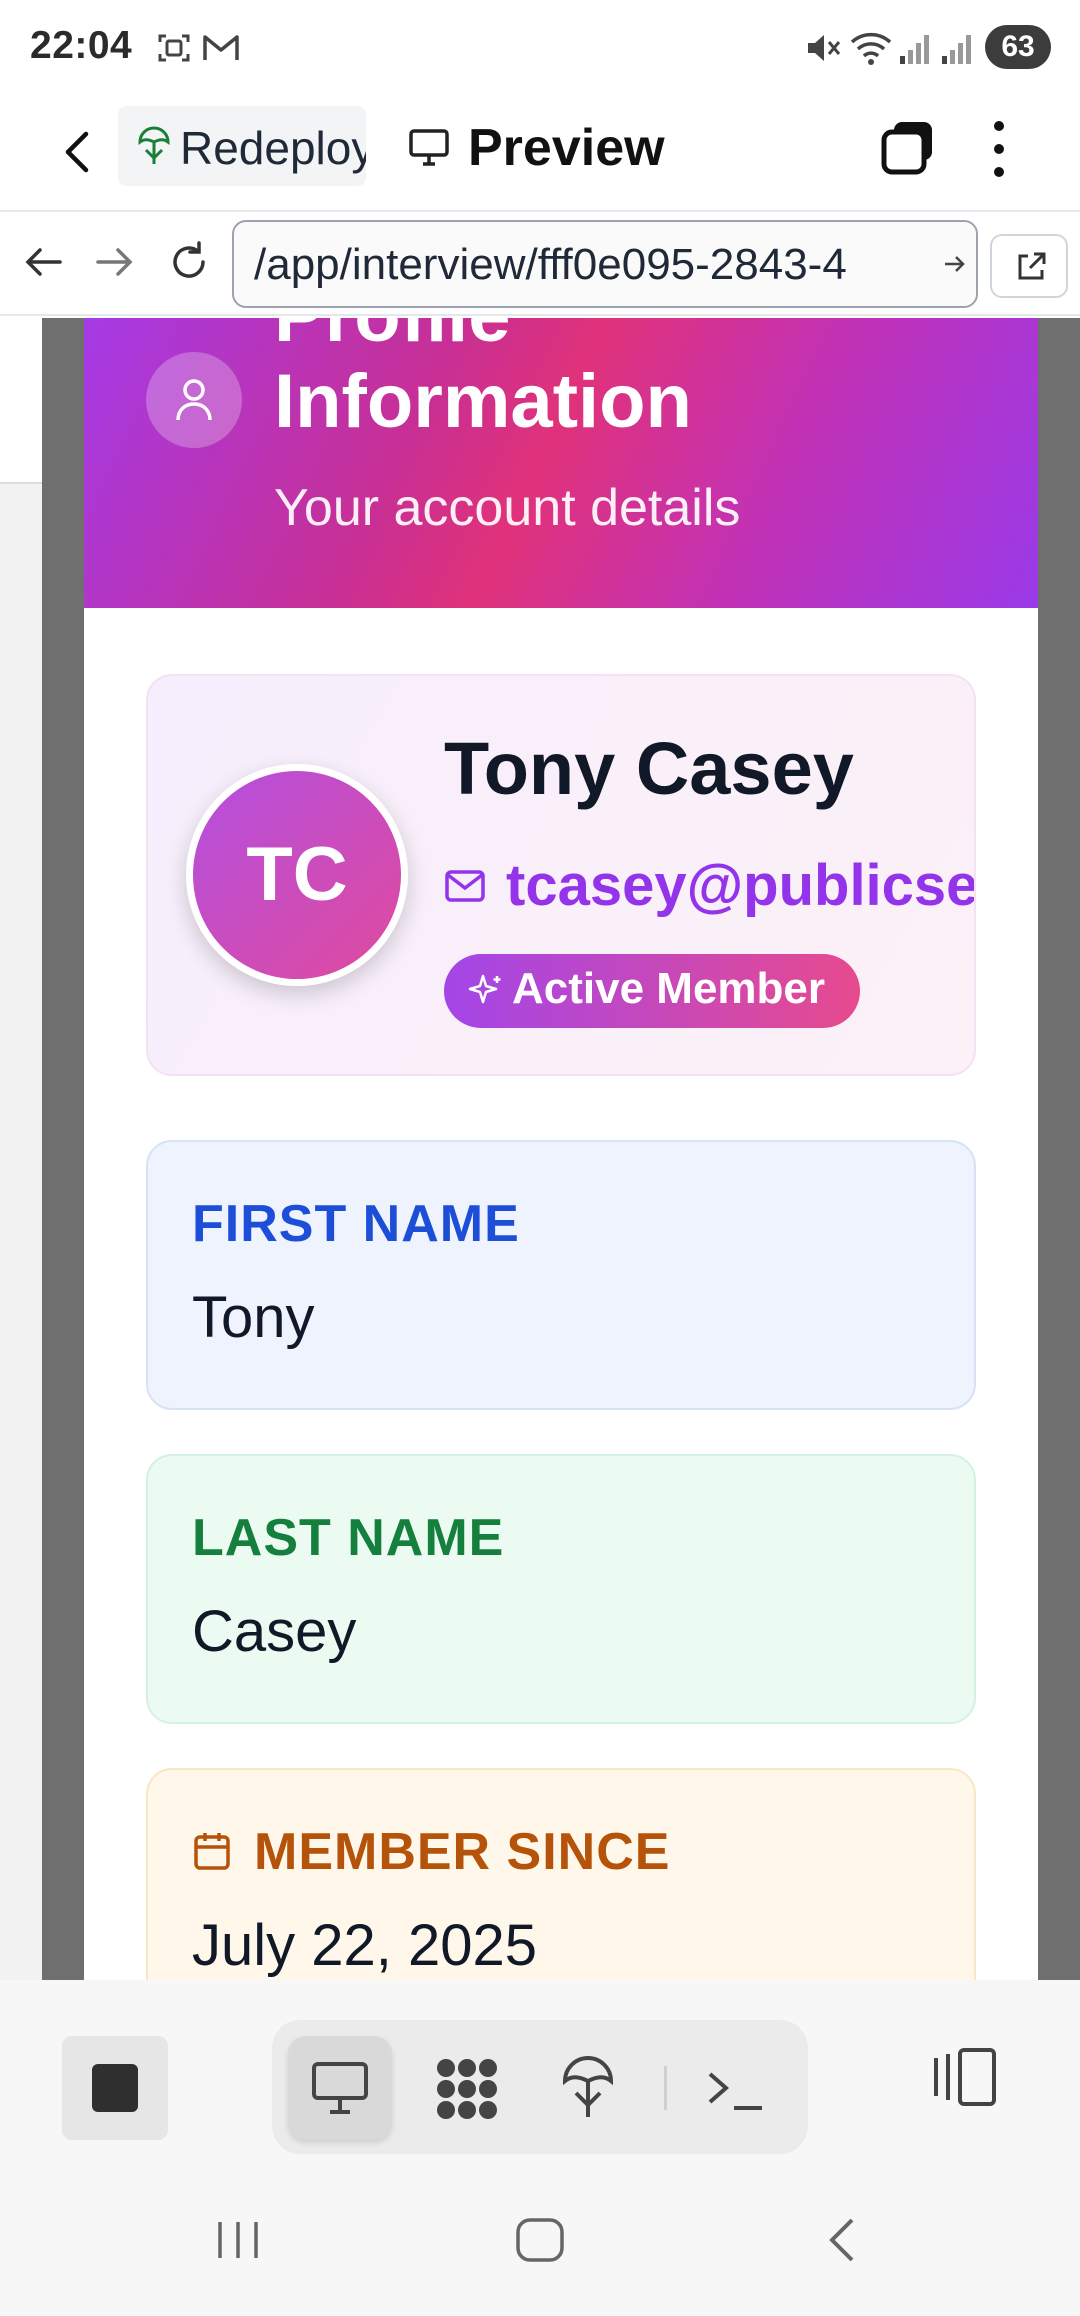 This screenshot has width=1080, height=2316. I want to click on background-card, so click(21, 401).